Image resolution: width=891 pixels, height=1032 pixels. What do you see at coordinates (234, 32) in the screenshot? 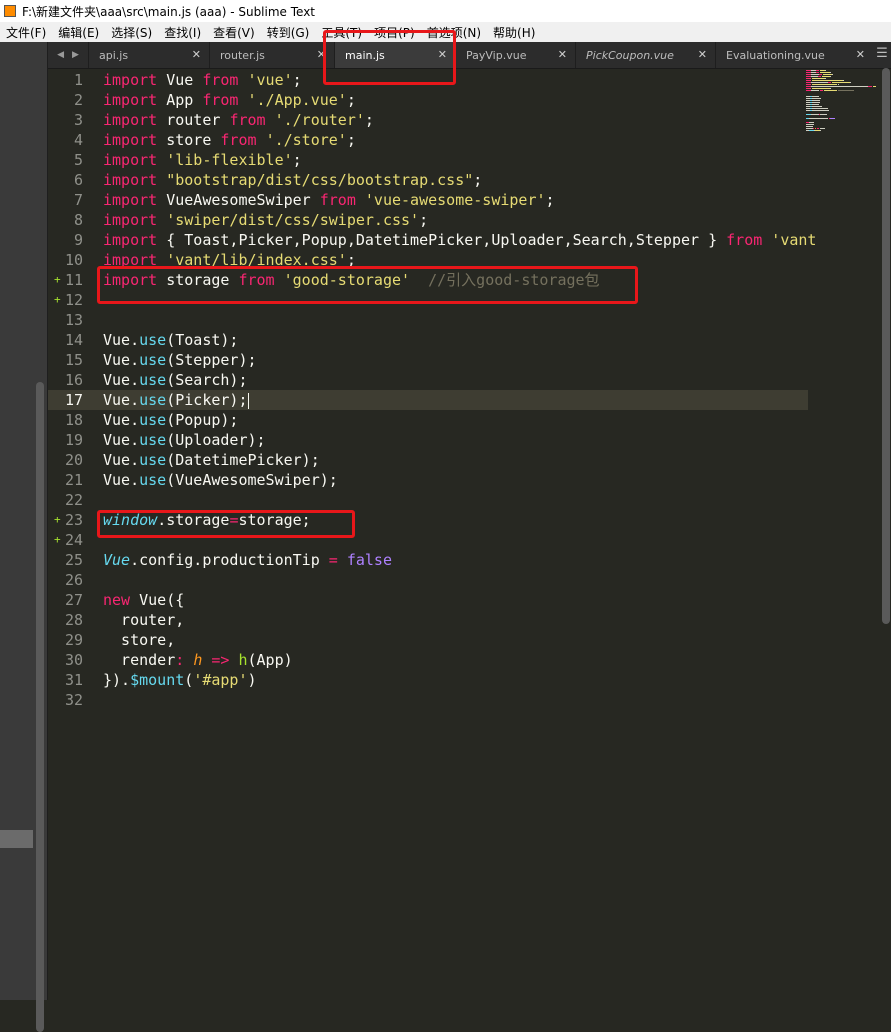
I see `menu-view: 查看(V)` at bounding box center [234, 32].